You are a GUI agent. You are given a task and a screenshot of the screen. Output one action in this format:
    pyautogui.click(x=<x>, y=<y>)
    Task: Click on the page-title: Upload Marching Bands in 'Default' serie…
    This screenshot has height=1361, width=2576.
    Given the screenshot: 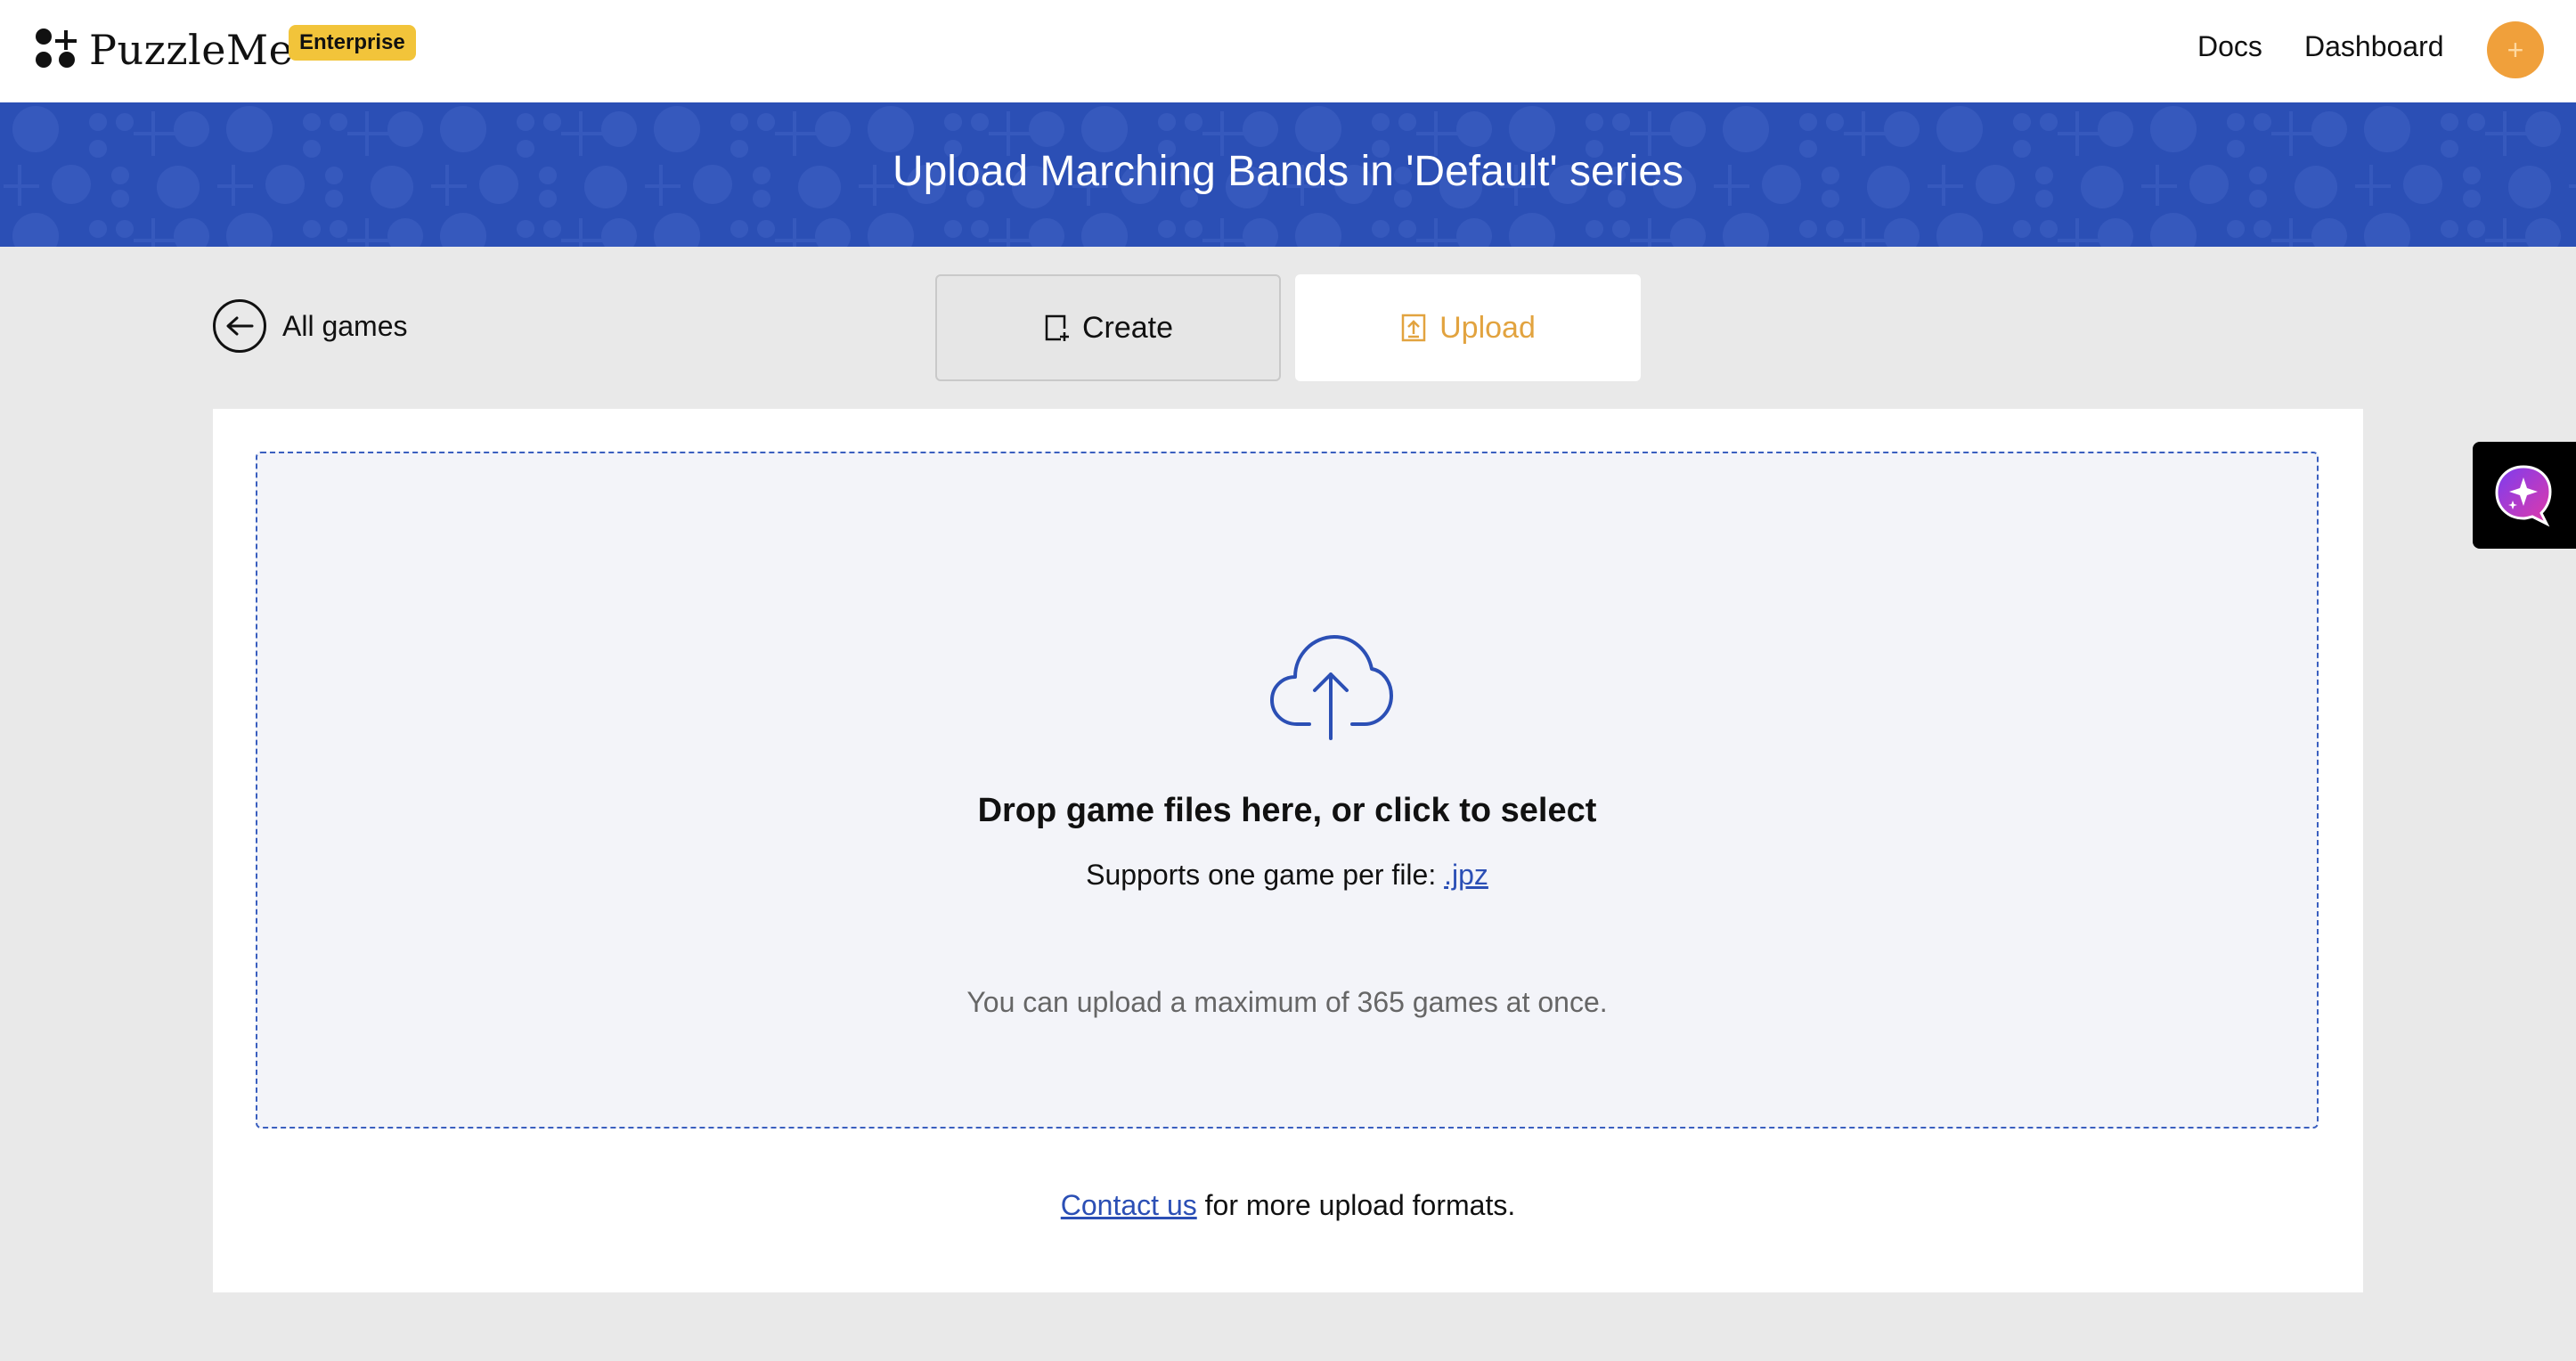 What is the action you would take?
    pyautogui.click(x=1288, y=171)
    